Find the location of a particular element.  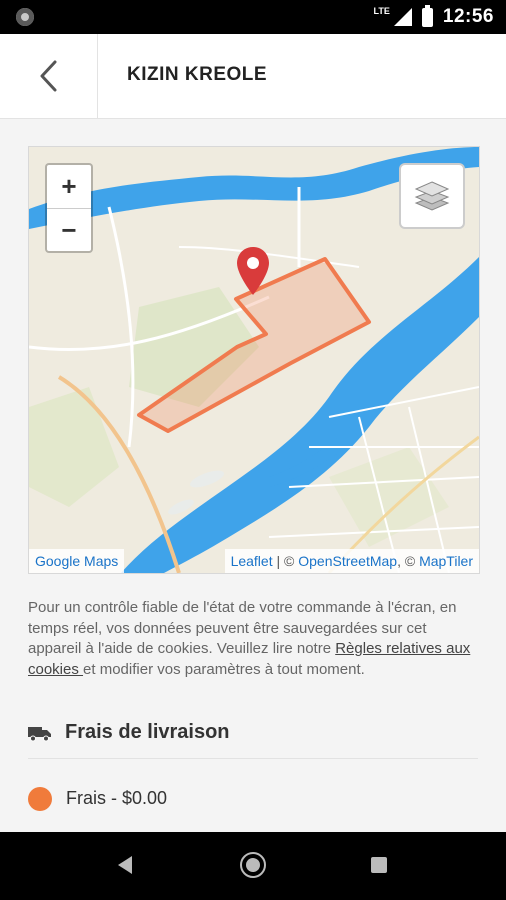

openstreetmap-link: OpenStreetMap is located at coordinates (347, 561).